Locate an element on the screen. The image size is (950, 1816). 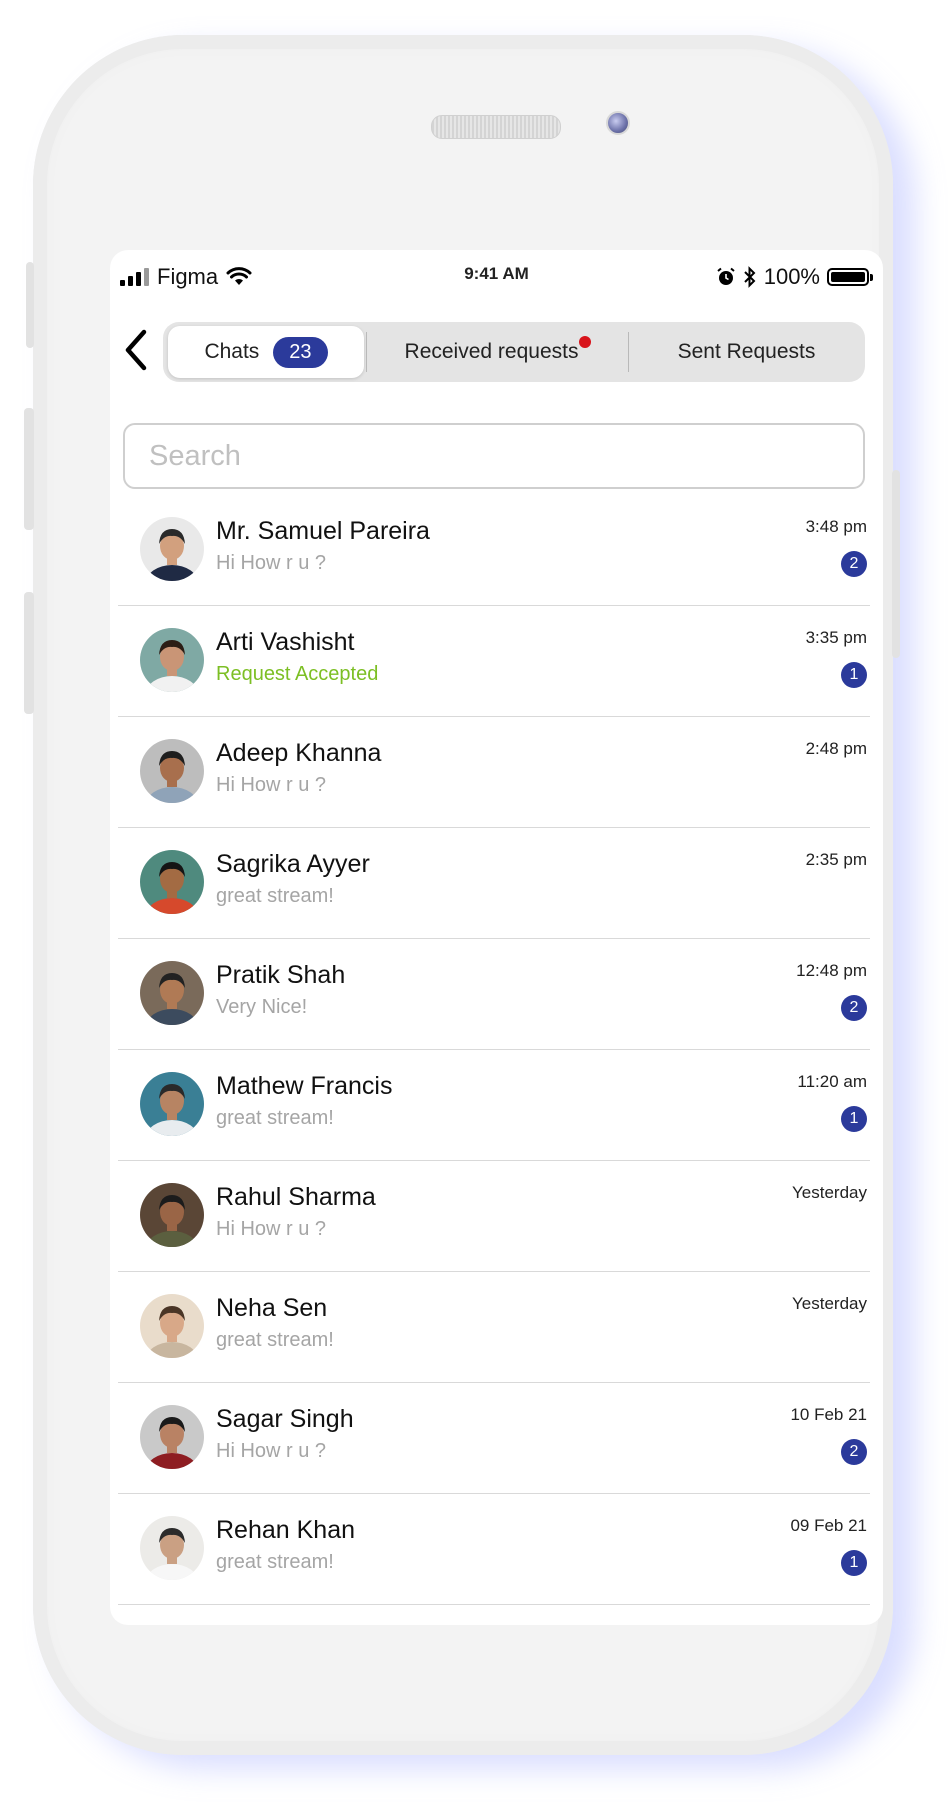
contact-name: Adeep Khanna is located at coordinates (299, 753).